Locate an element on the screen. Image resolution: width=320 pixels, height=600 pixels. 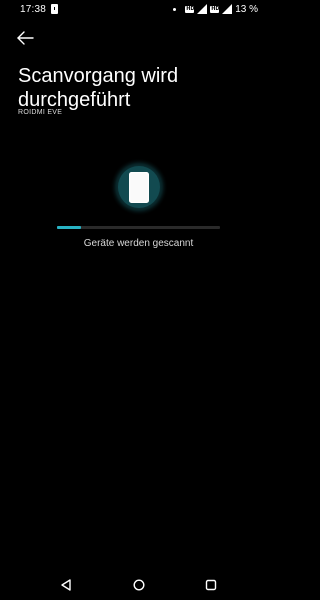
status-icons: 13 % is located at coordinates (215, 9).